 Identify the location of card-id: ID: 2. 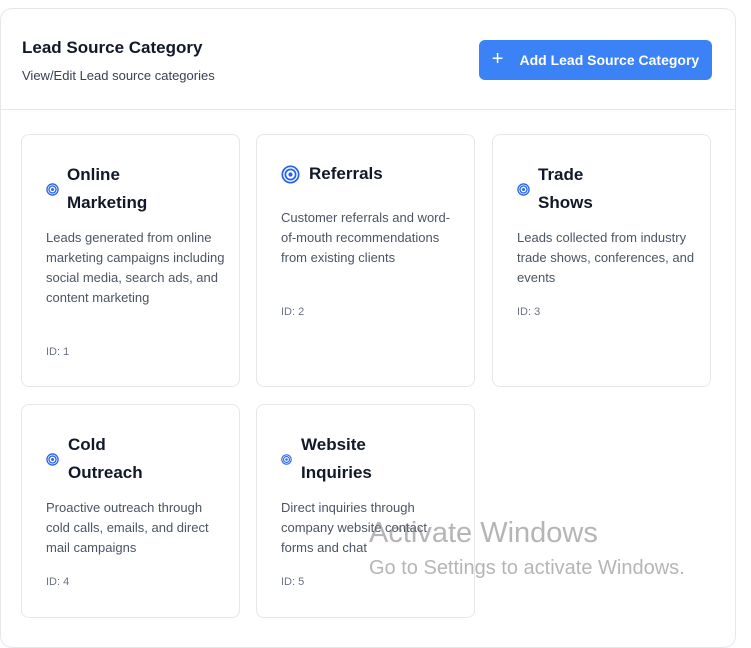
(293, 312).